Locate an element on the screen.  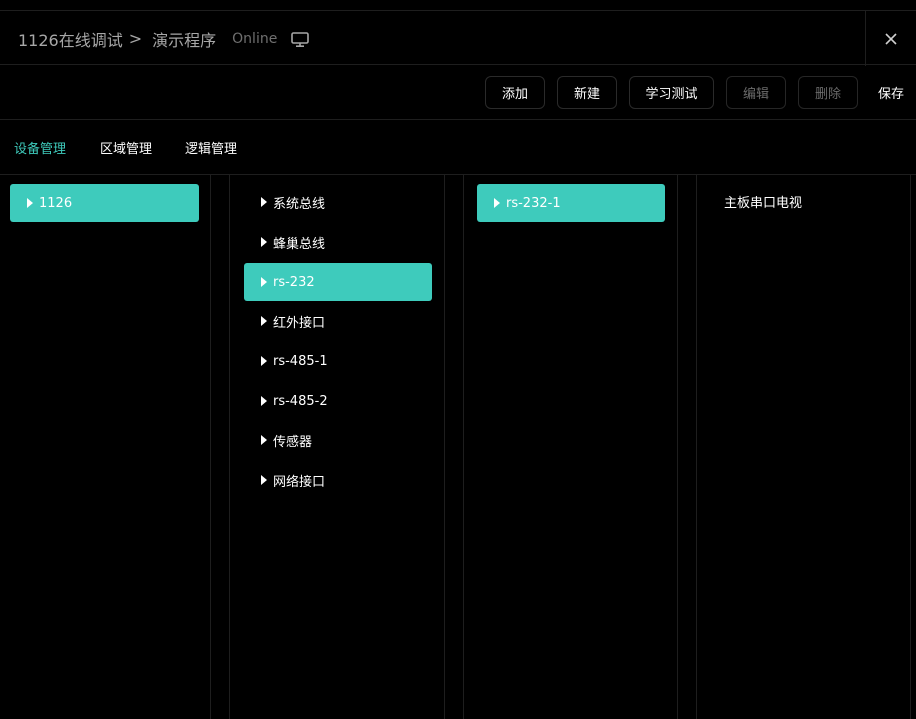
close-icon is located at coordinates (891, 38).